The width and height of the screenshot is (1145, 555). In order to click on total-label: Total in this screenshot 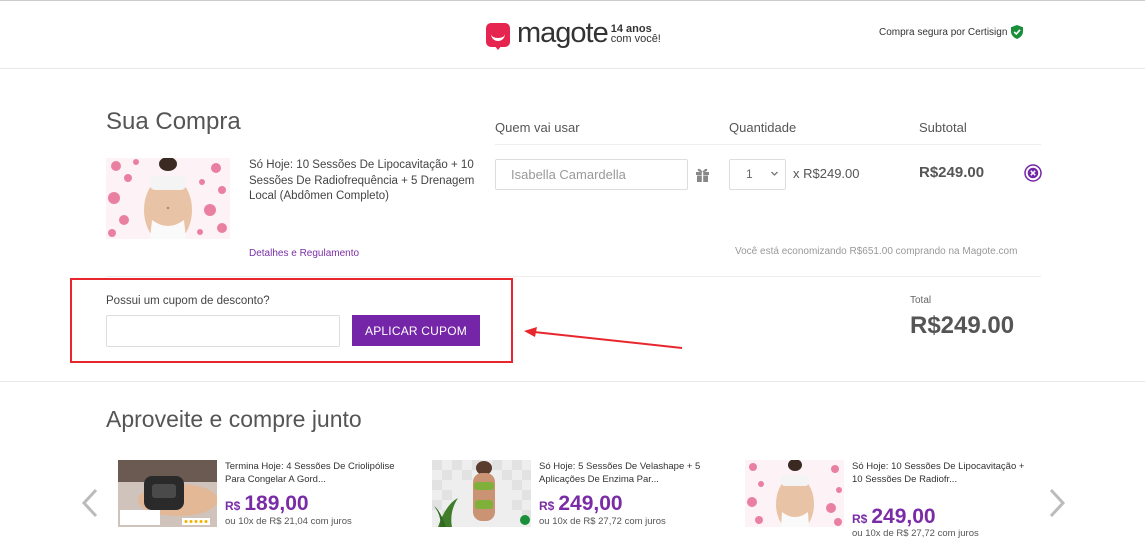, I will do `click(921, 300)`.